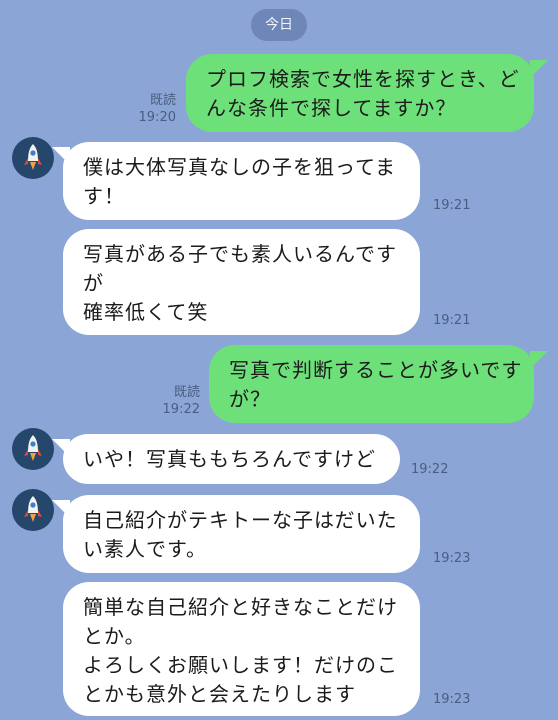  I want to click on message-time: 19:20, so click(157, 117).